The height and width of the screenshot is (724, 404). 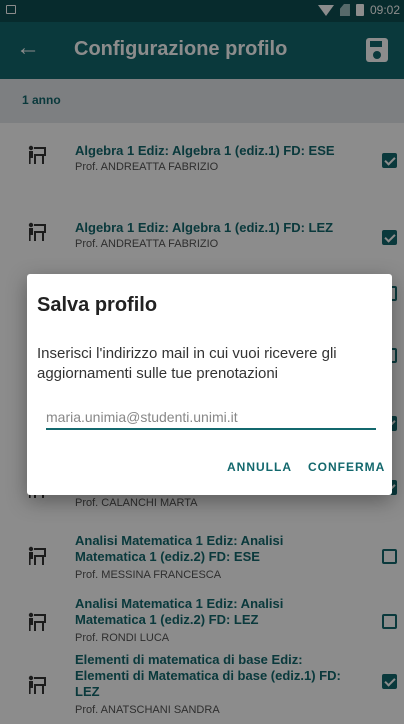 I want to click on cancel-button: ANNULLA, so click(x=259, y=467).